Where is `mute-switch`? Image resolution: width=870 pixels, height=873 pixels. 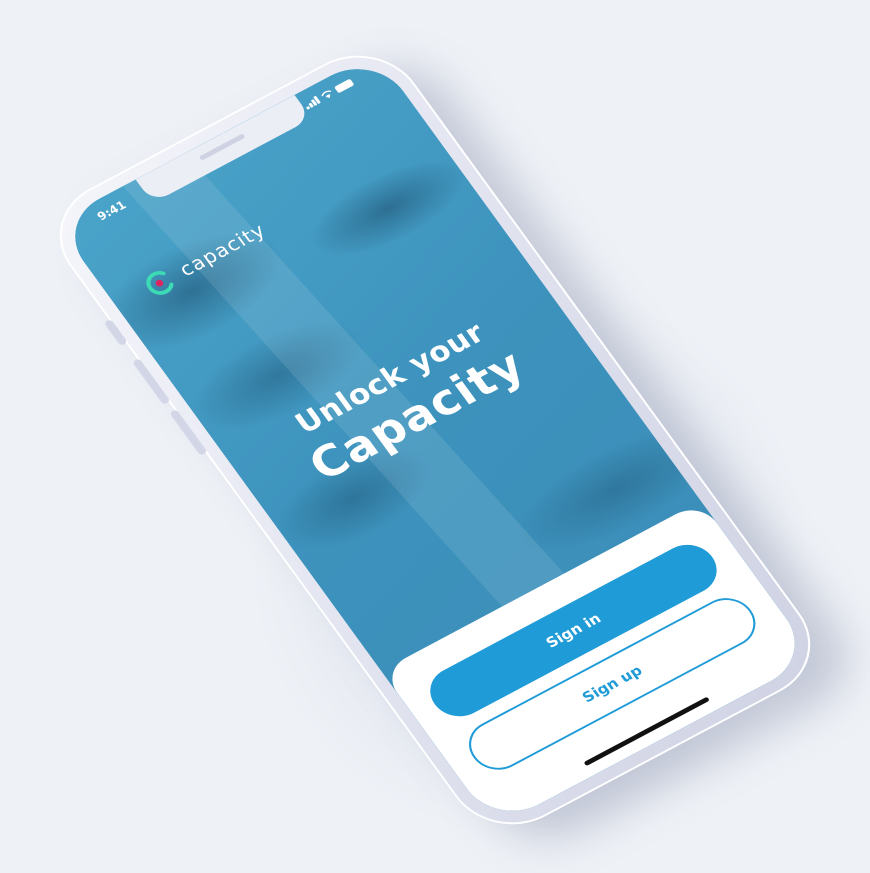
mute-switch is located at coordinates (115, 332).